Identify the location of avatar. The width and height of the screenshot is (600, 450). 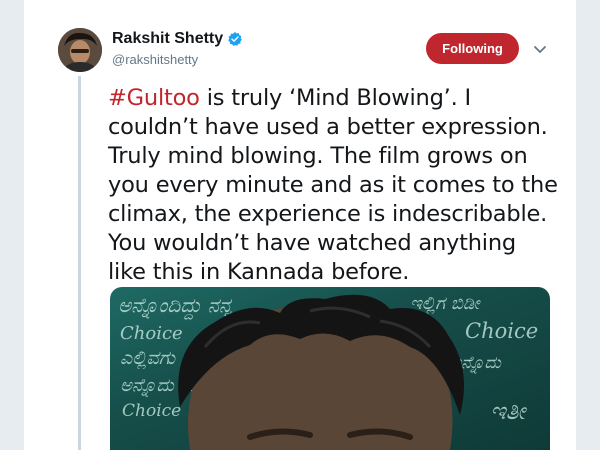
(80, 50).